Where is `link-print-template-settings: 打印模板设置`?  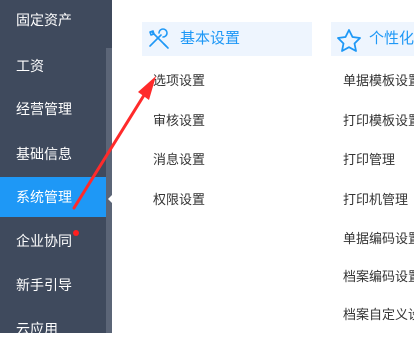 link-print-template-settings: 打印模板设置 is located at coordinates (378, 121).